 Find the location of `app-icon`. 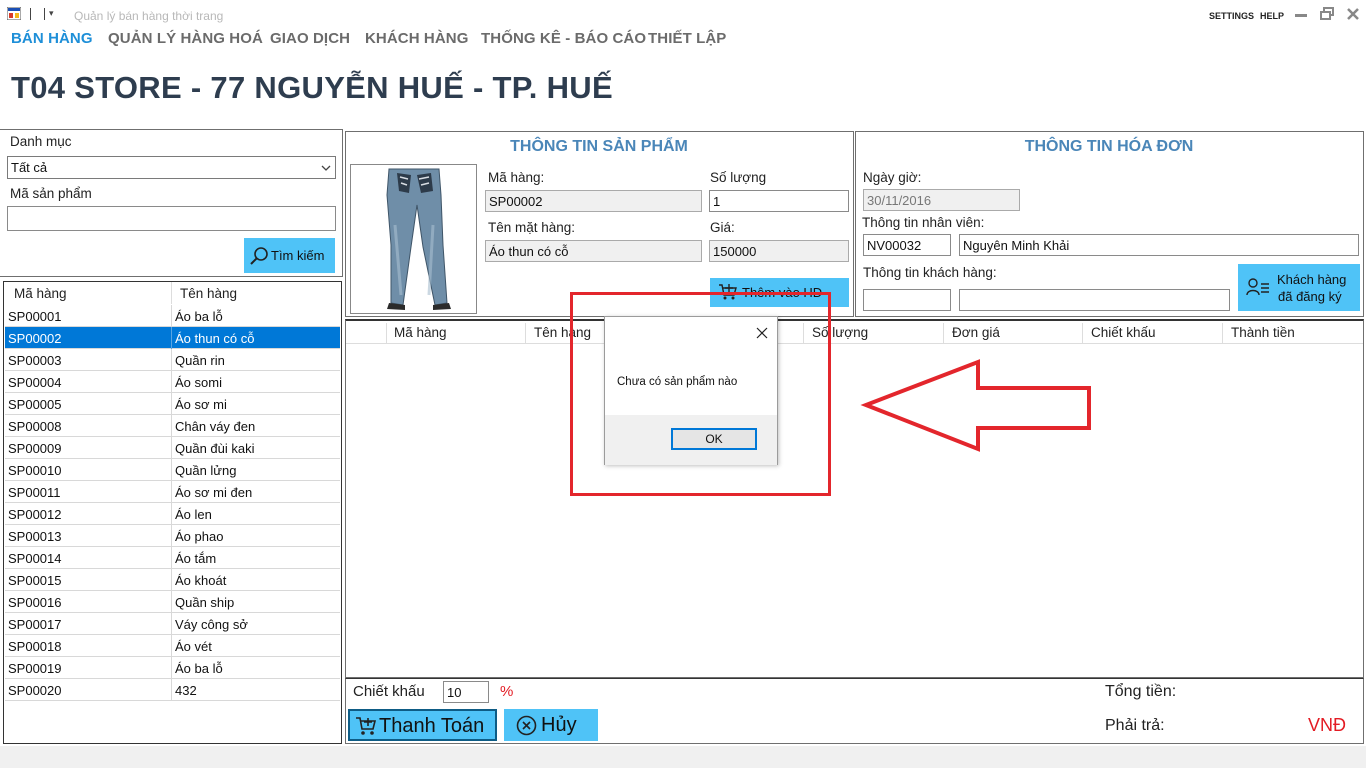

app-icon is located at coordinates (14, 13).